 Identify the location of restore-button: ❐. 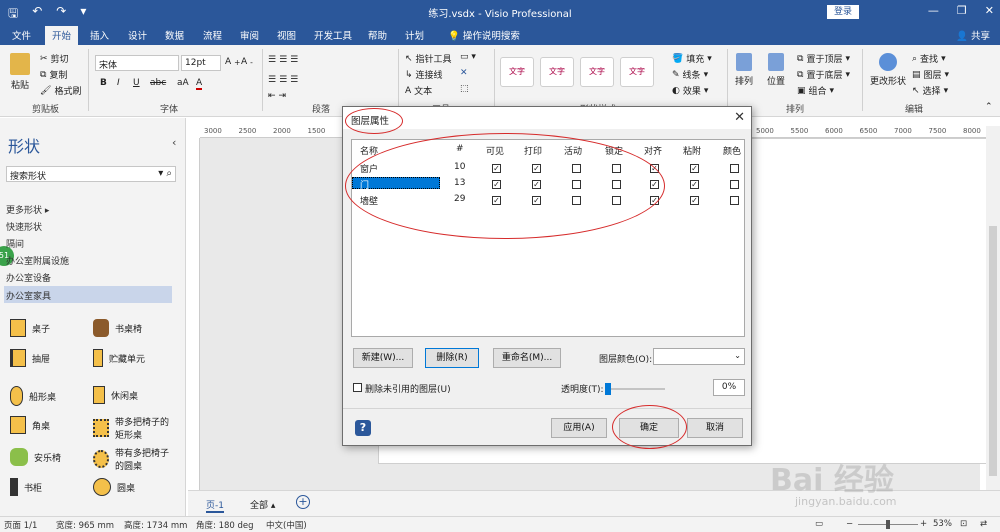
(962, 10).